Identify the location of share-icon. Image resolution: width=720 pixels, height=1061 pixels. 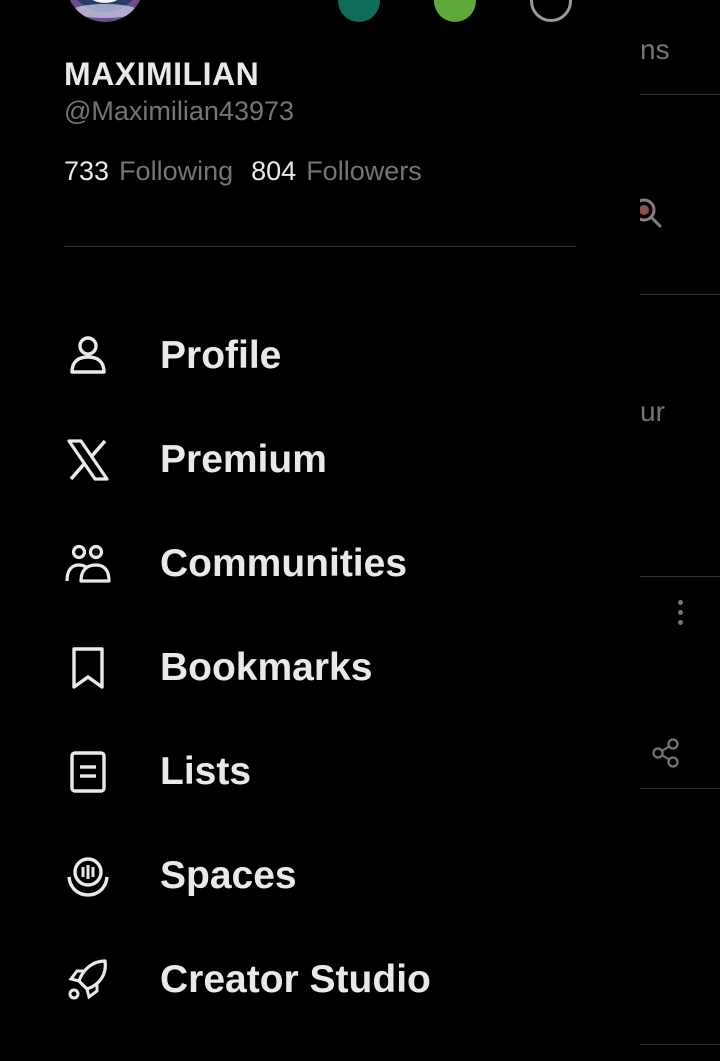
(666, 753).